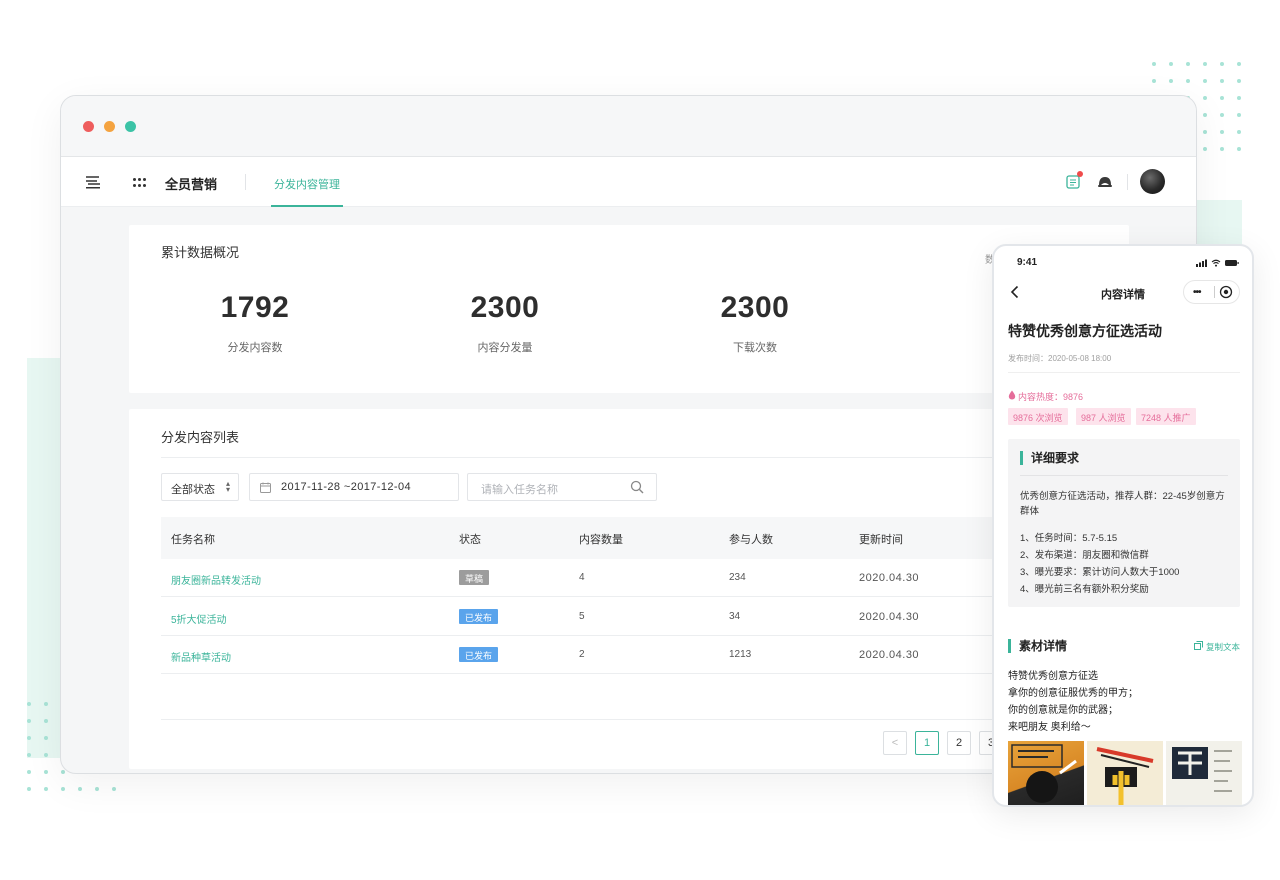 The height and width of the screenshot is (880, 1280). What do you see at coordinates (109, 126) in the screenshot?
I see `window-minimize-button` at bounding box center [109, 126].